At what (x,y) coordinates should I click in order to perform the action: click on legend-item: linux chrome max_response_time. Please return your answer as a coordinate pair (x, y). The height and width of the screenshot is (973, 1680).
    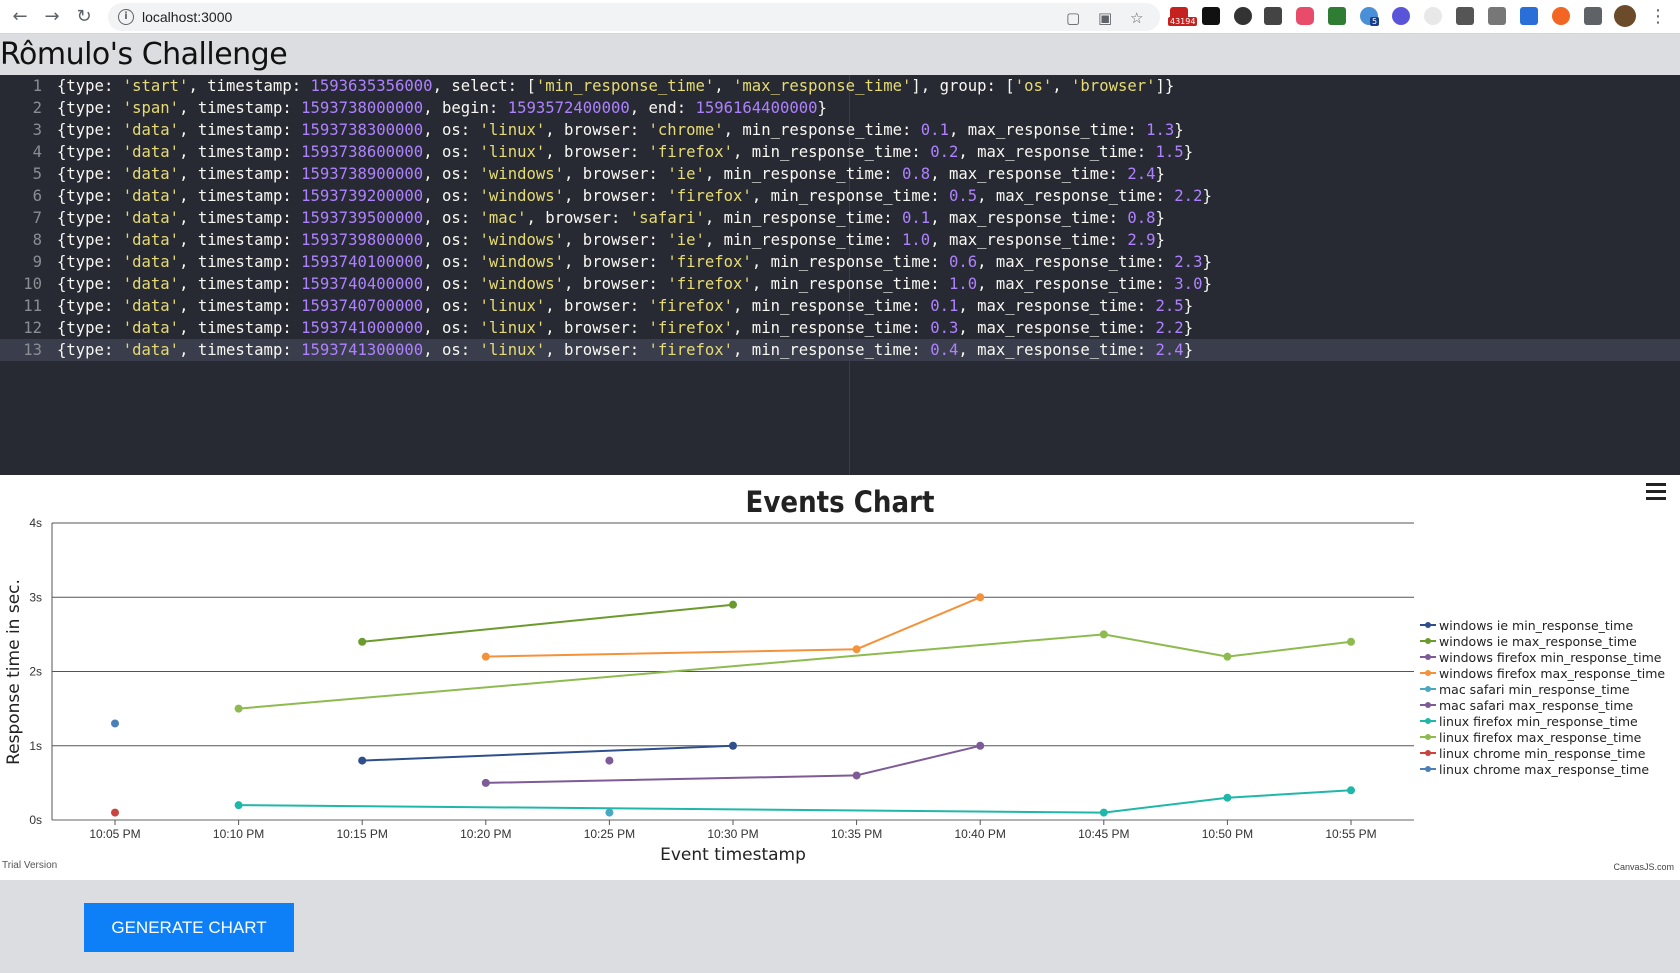
    Looking at the image, I should click on (1544, 769).